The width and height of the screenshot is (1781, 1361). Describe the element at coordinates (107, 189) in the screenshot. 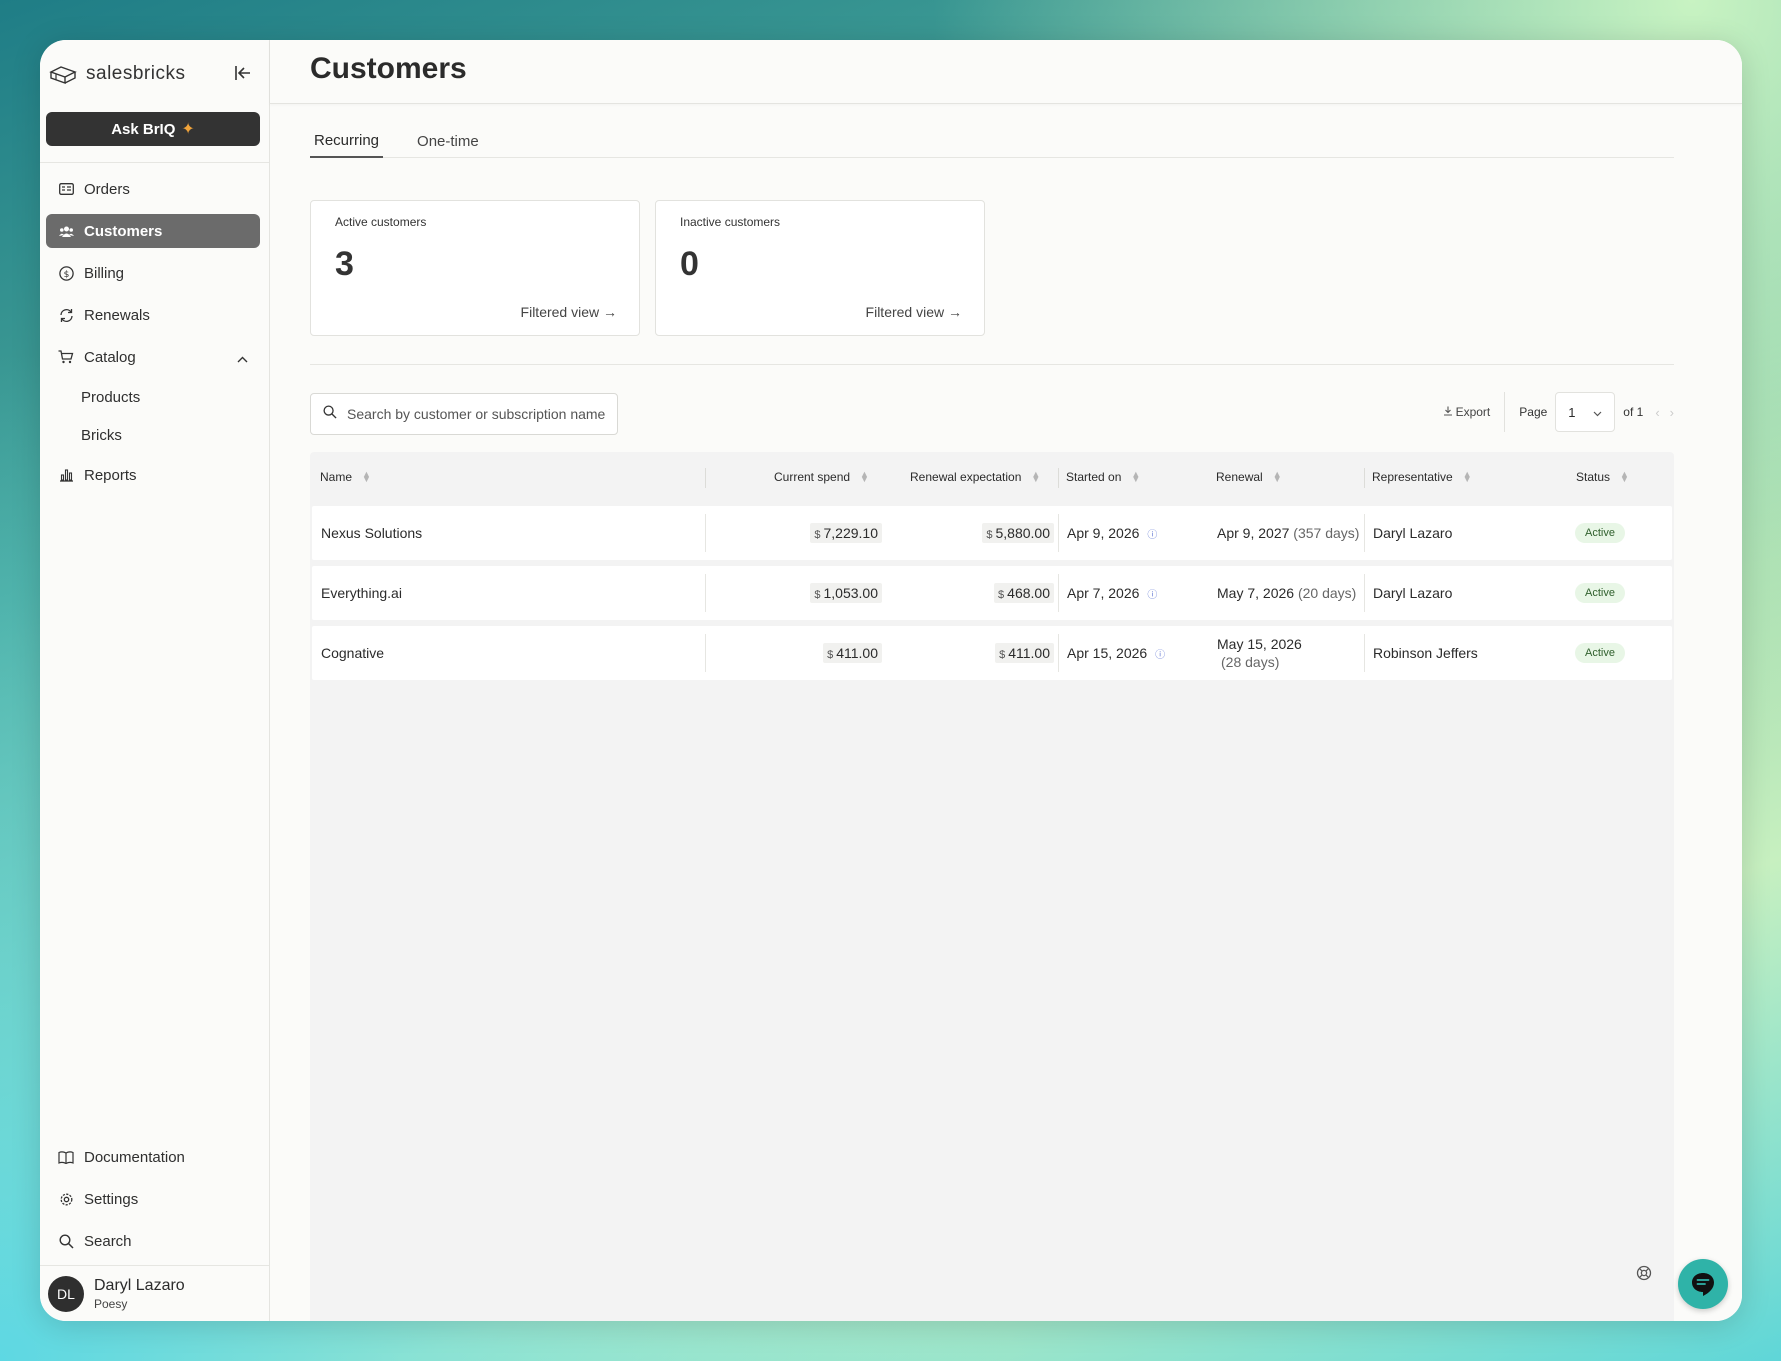

I see `sidebar-item-label: Orders` at that location.